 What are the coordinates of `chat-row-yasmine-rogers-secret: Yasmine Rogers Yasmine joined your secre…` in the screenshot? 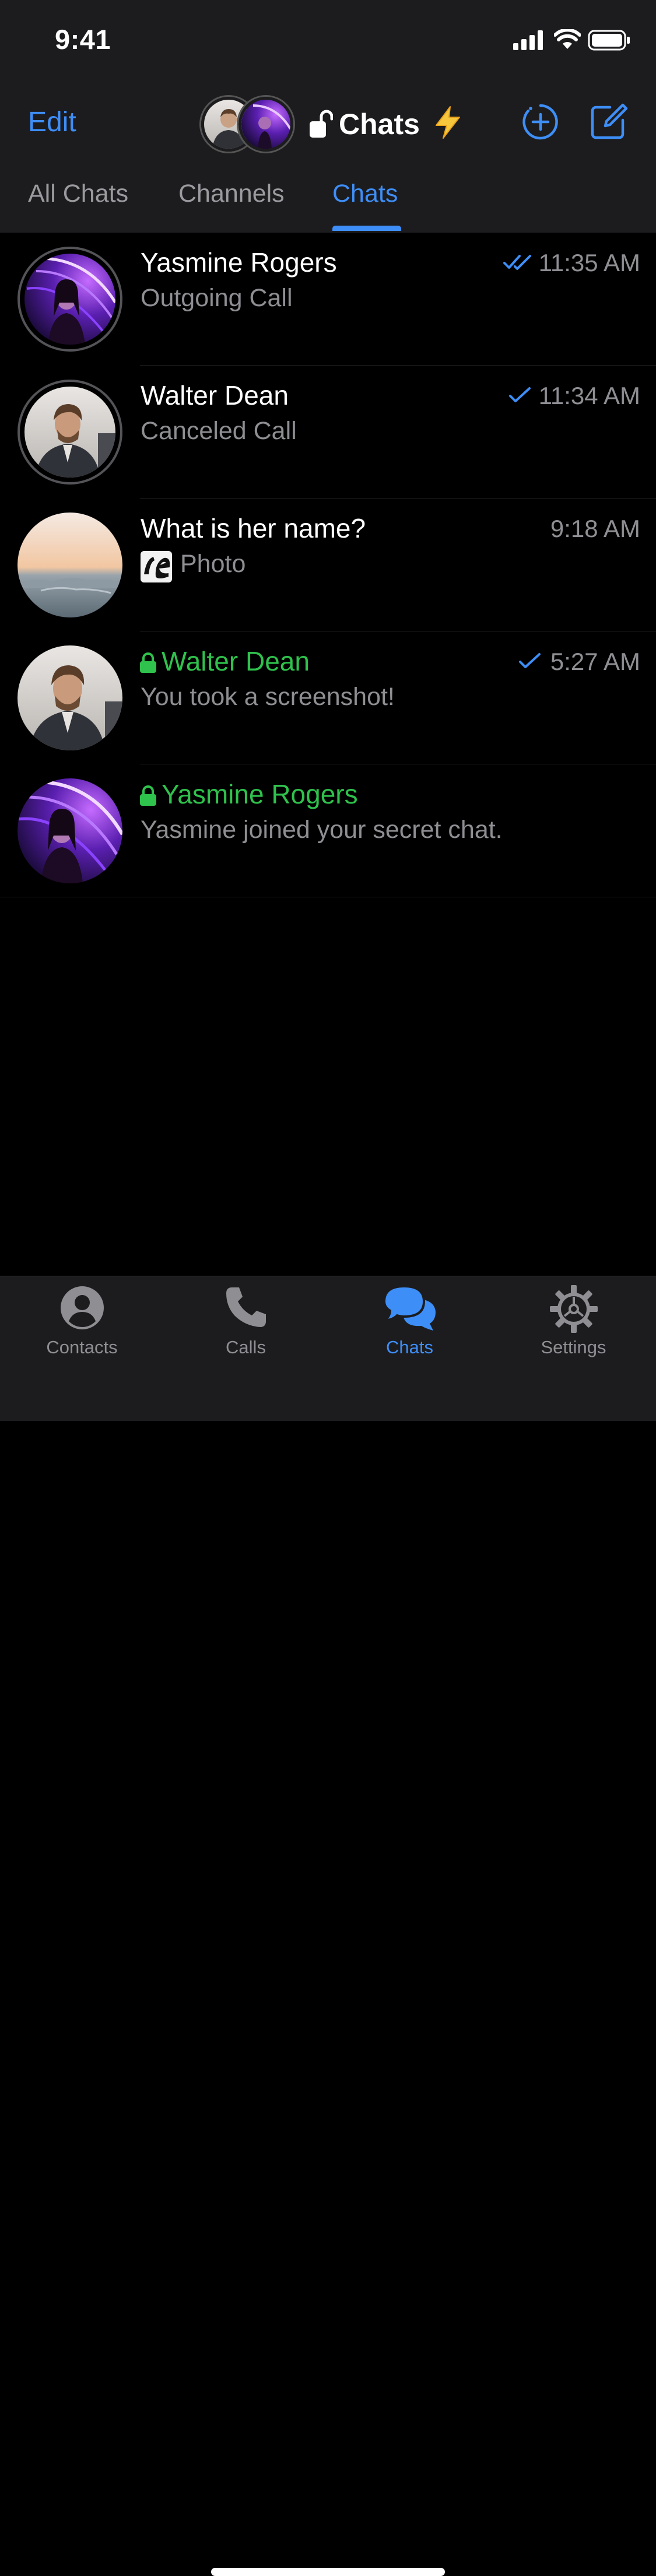 It's located at (328, 830).